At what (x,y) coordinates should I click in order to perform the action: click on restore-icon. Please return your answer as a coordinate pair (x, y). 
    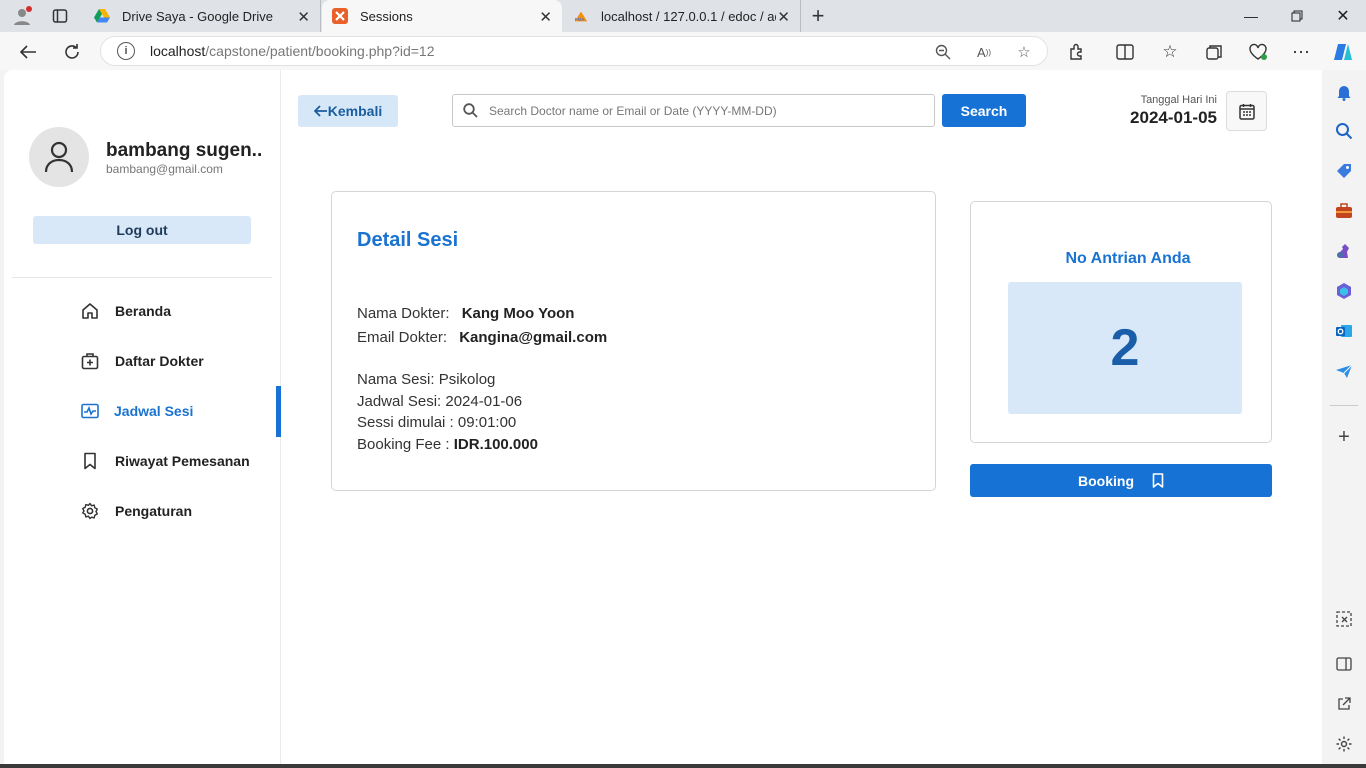
    Looking at the image, I should click on (1297, 16).